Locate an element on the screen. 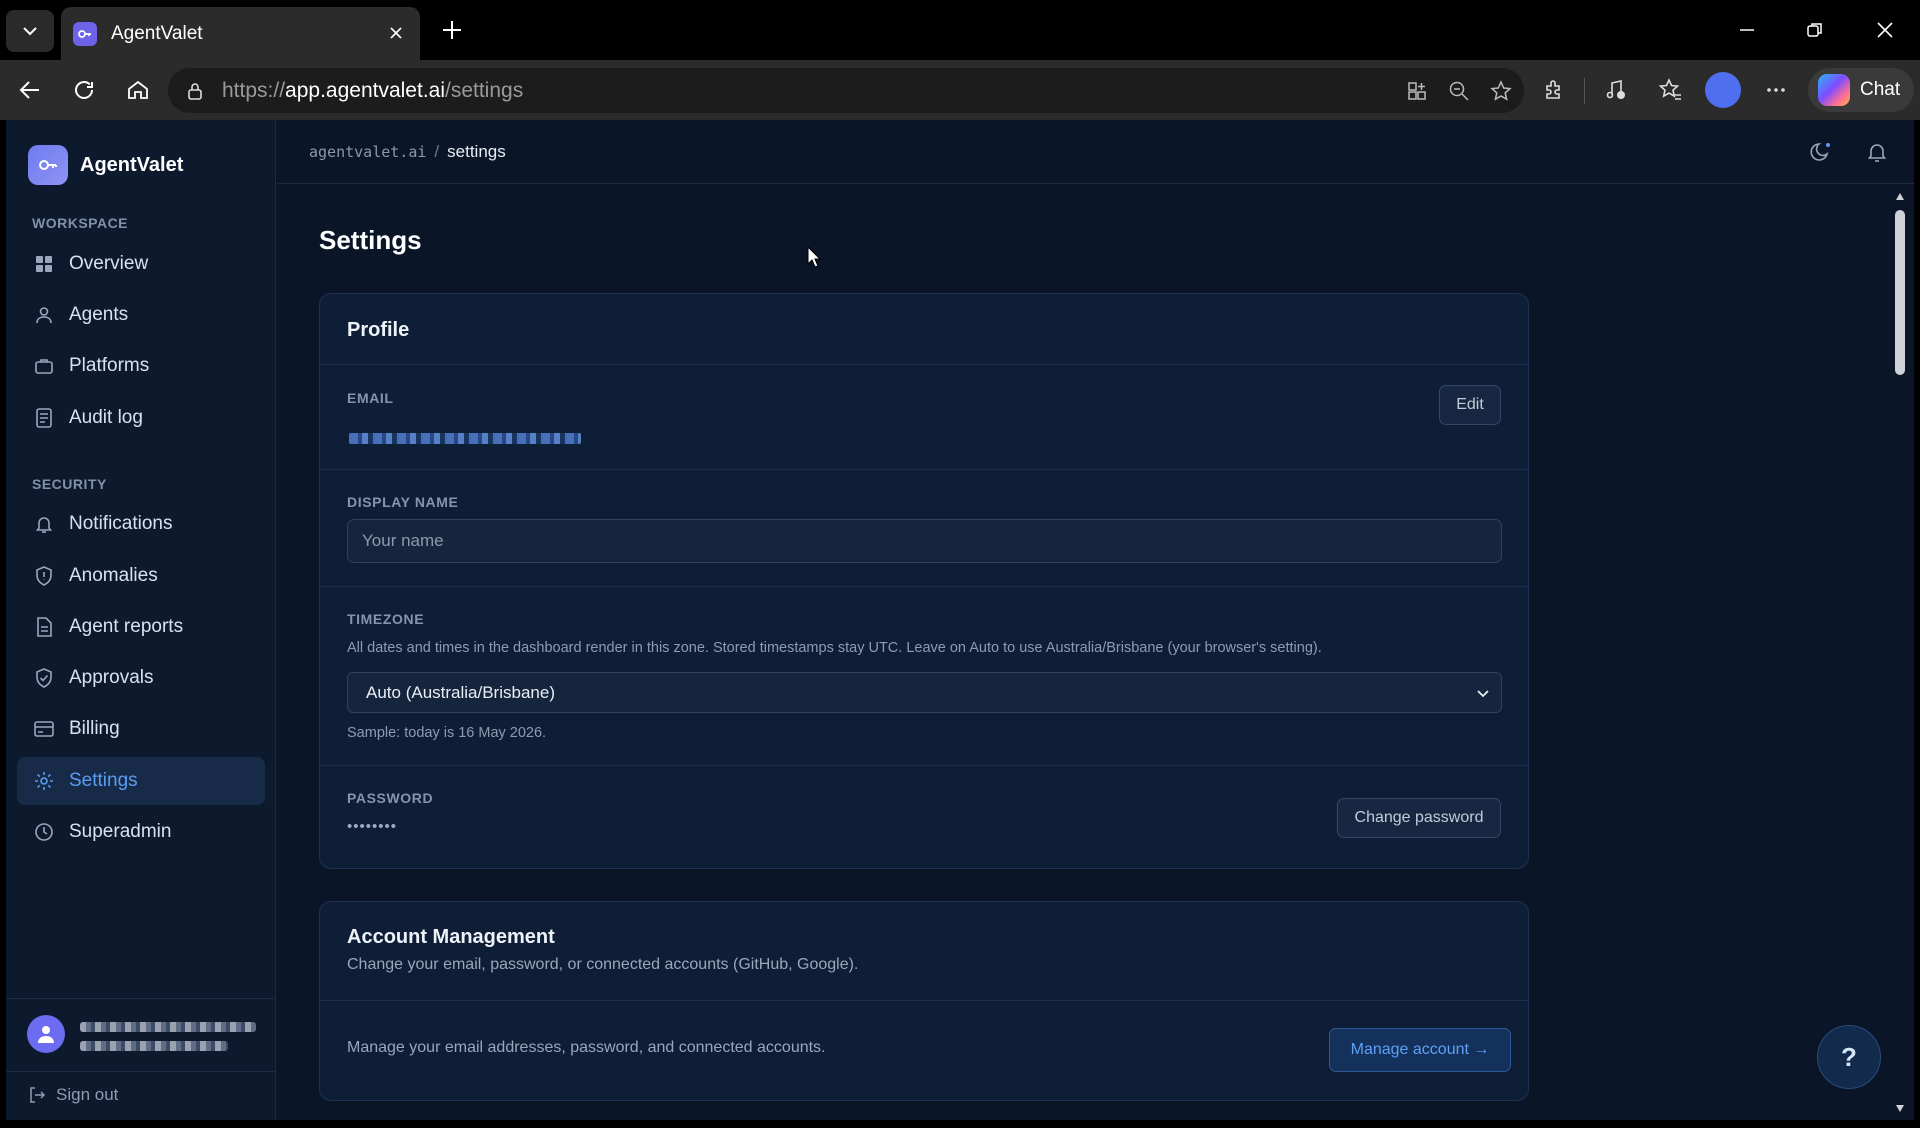  restore-icon is located at coordinates (1814, 30).